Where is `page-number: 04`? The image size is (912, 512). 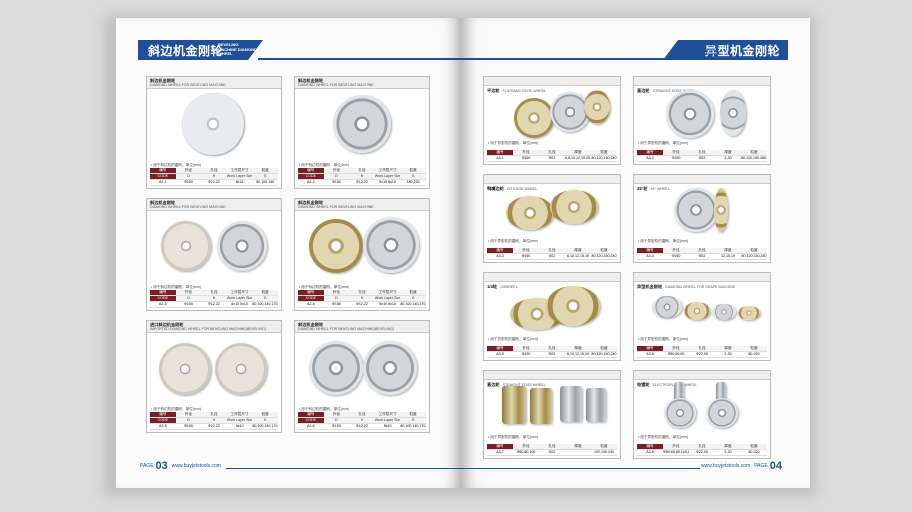
page-number: 04 is located at coordinates (775, 466).